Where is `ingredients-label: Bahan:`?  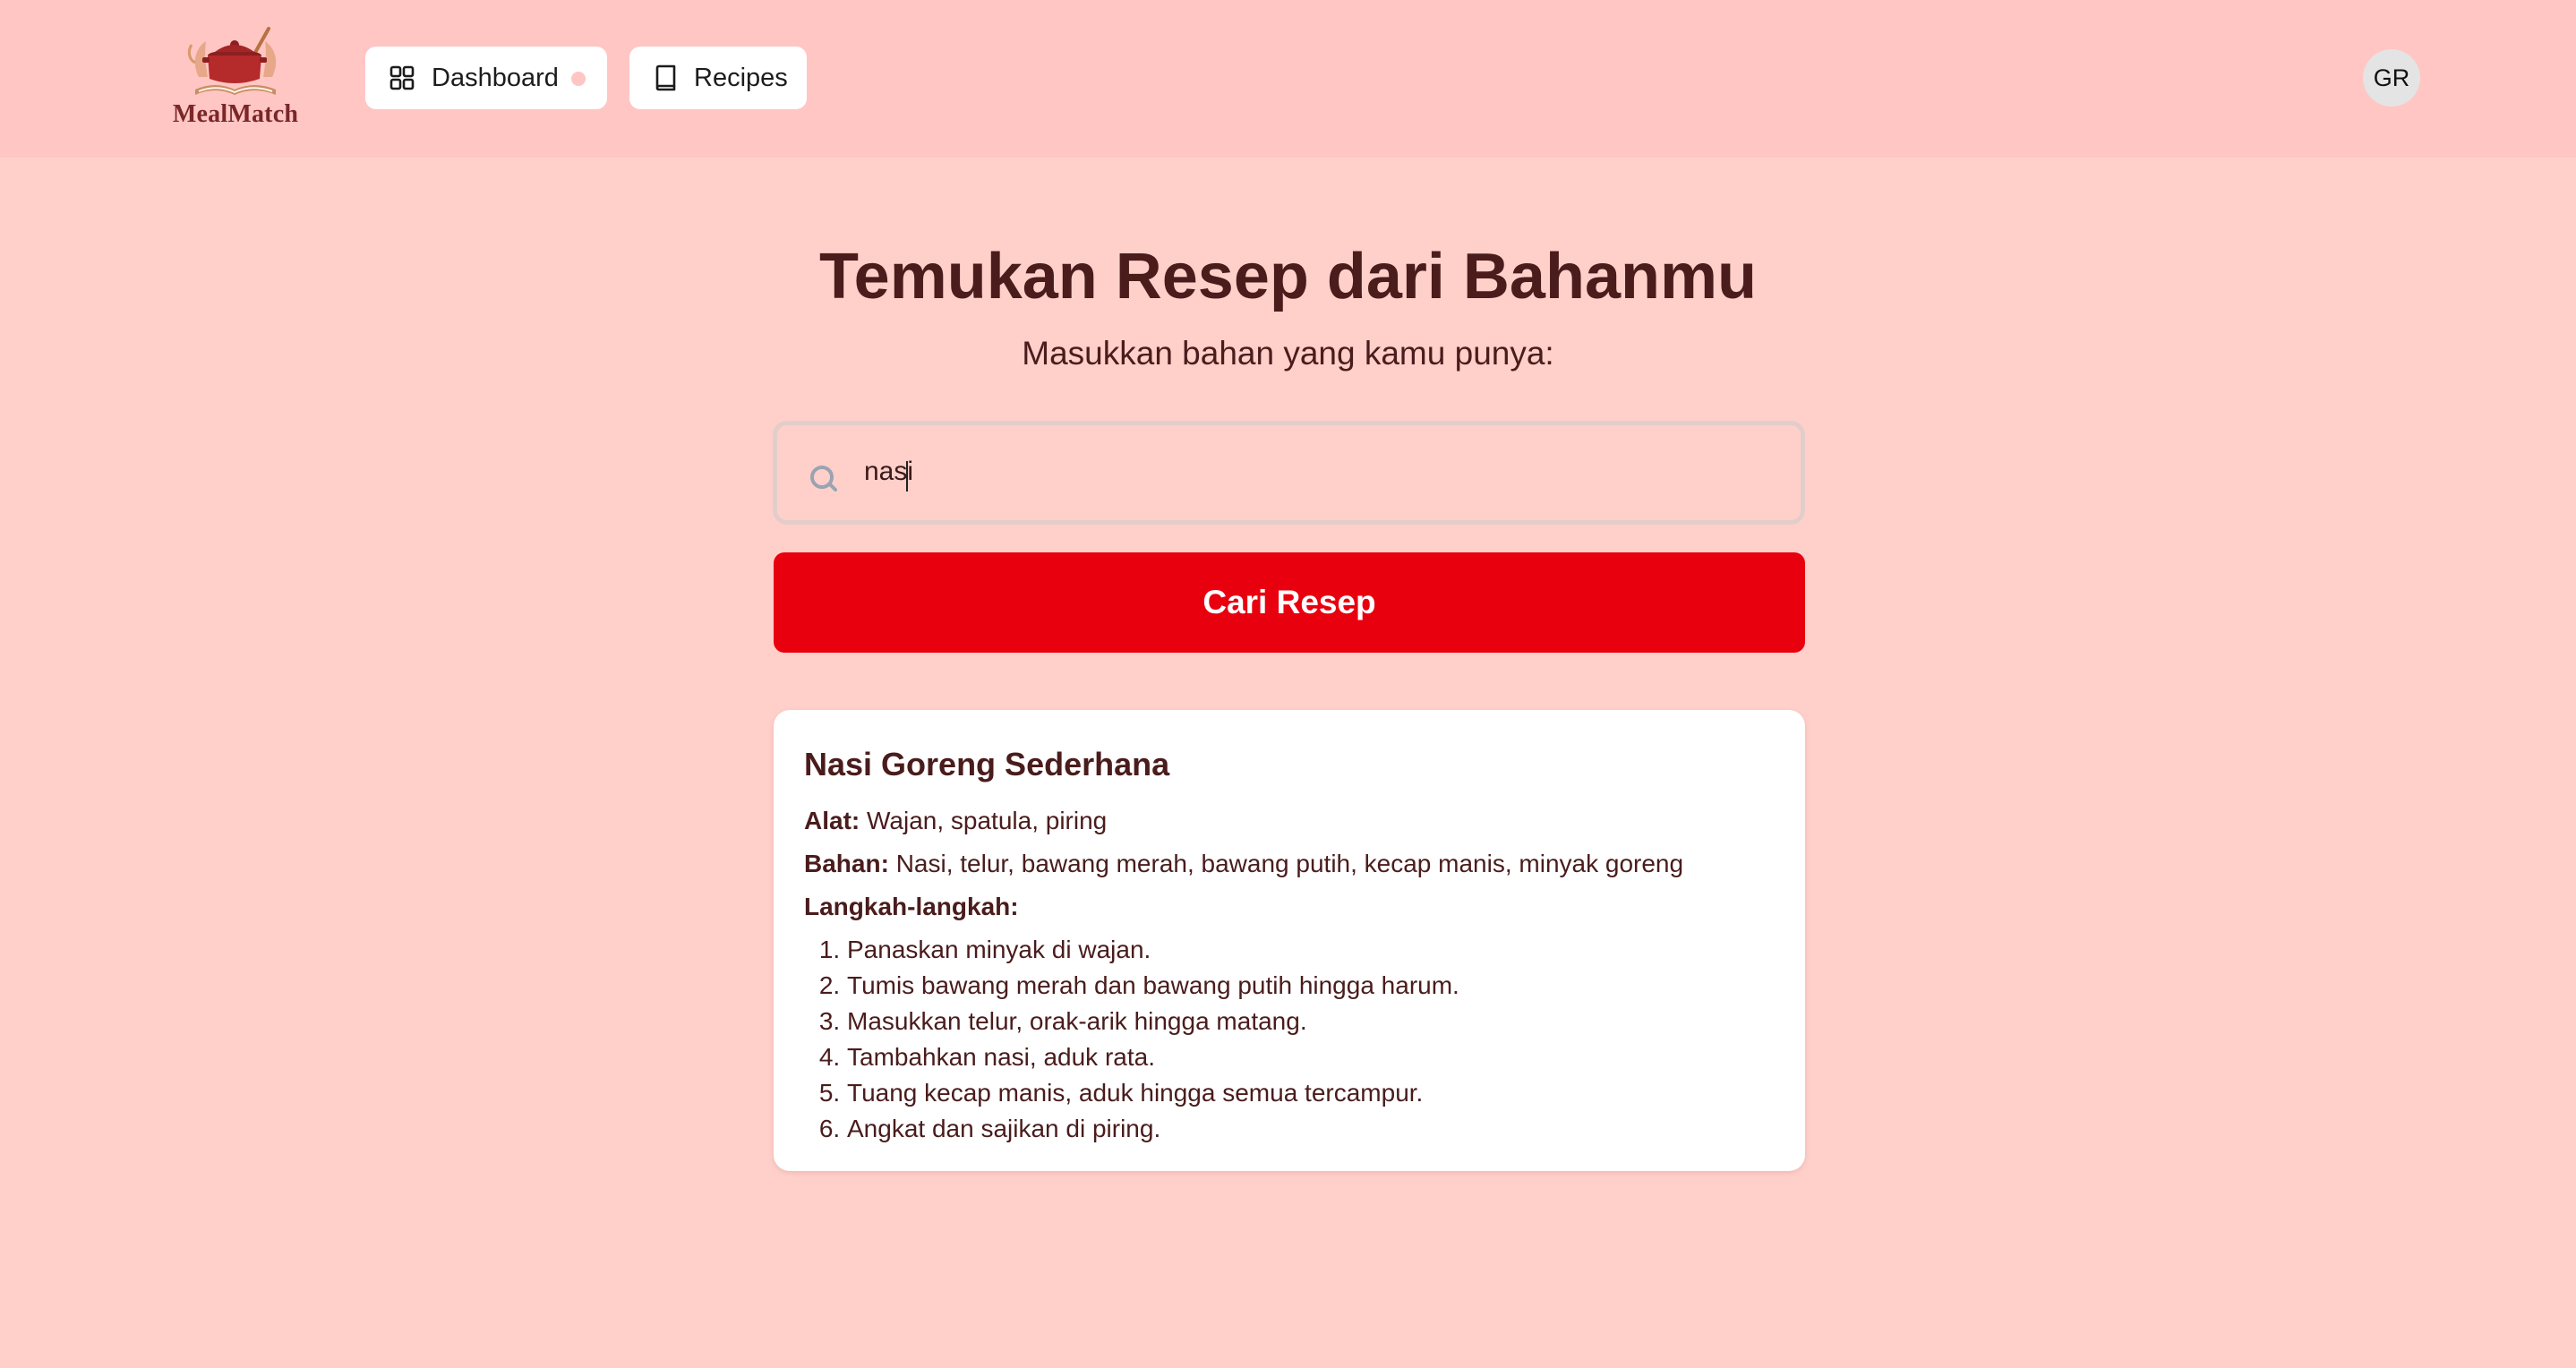
ingredients-label: Bahan: is located at coordinates (847, 863).